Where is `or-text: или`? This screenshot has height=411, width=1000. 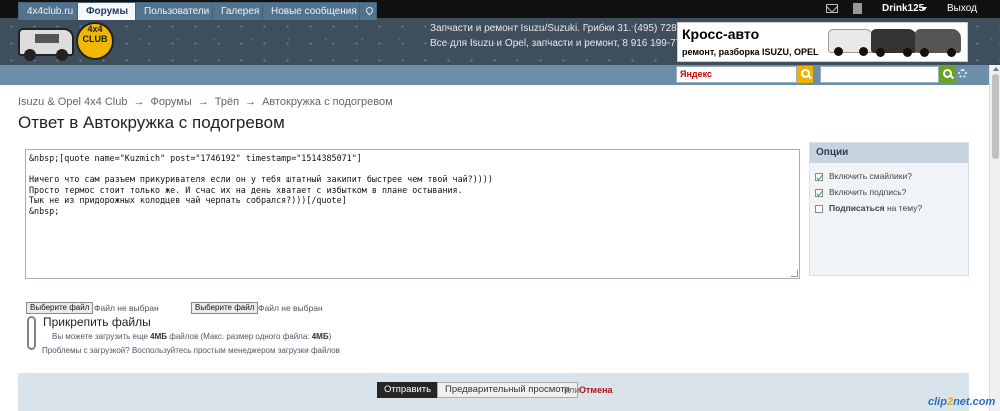
or-text: или is located at coordinates (572, 390).